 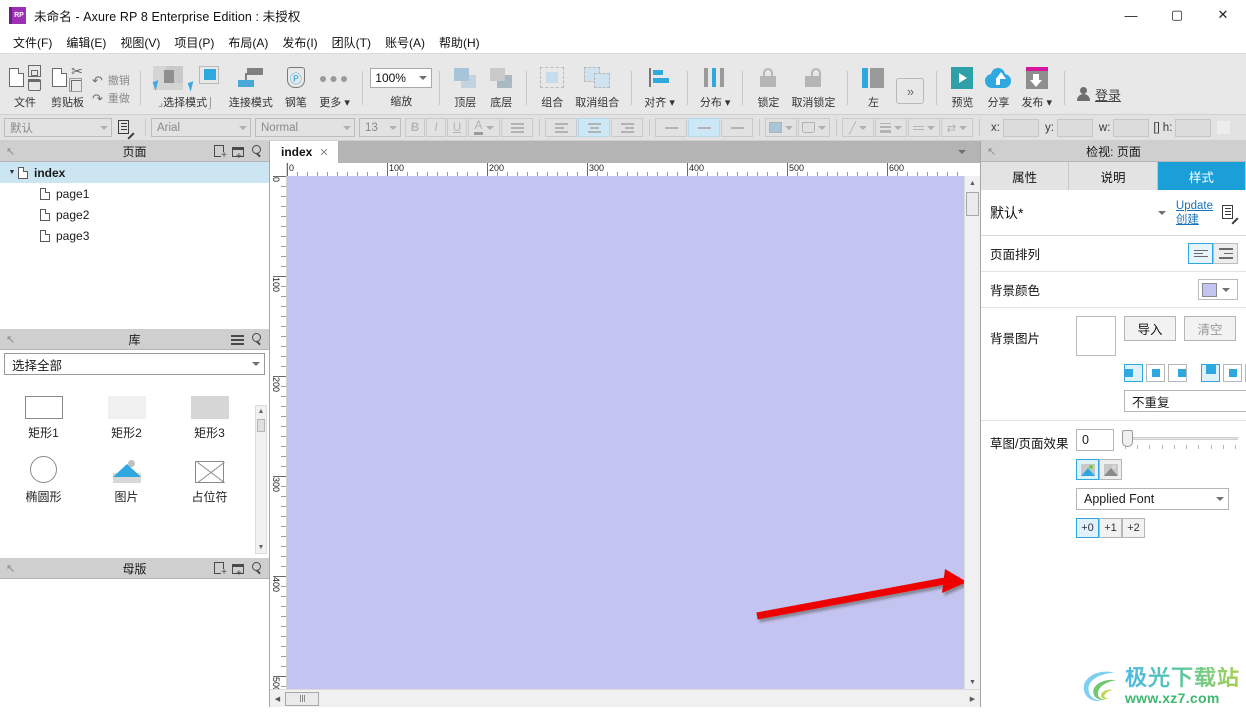 What do you see at coordinates (277, 699) in the screenshot?
I see `scroll-left-icon: ◀` at bounding box center [277, 699].